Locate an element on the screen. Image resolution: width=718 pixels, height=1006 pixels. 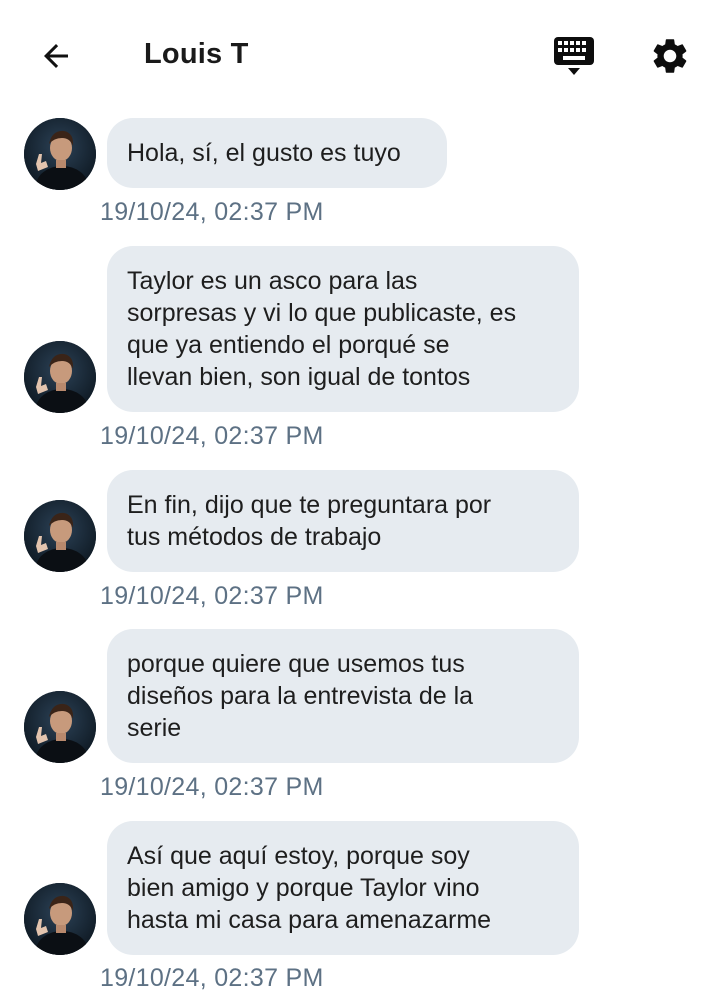
settings-button is located at coordinates (670, 56).